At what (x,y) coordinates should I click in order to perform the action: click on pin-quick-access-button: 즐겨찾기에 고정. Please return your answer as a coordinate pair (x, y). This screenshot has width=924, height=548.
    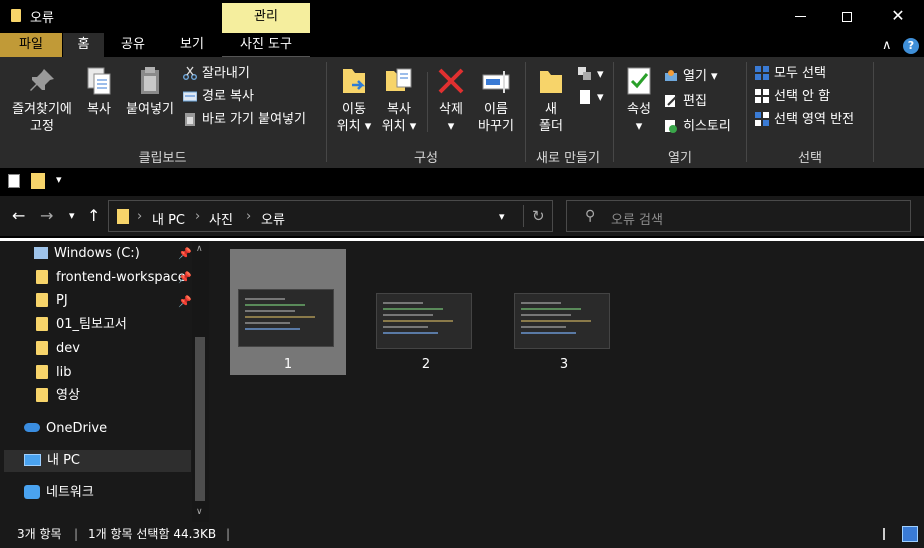
    Looking at the image, I should click on (42, 100).